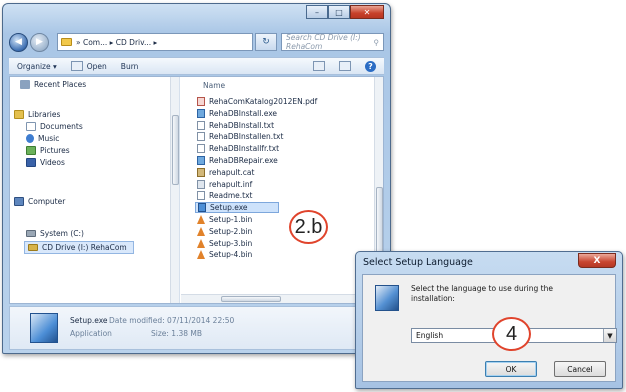 This screenshot has width=626, height=392. I want to click on back-button: ◀, so click(18, 42).